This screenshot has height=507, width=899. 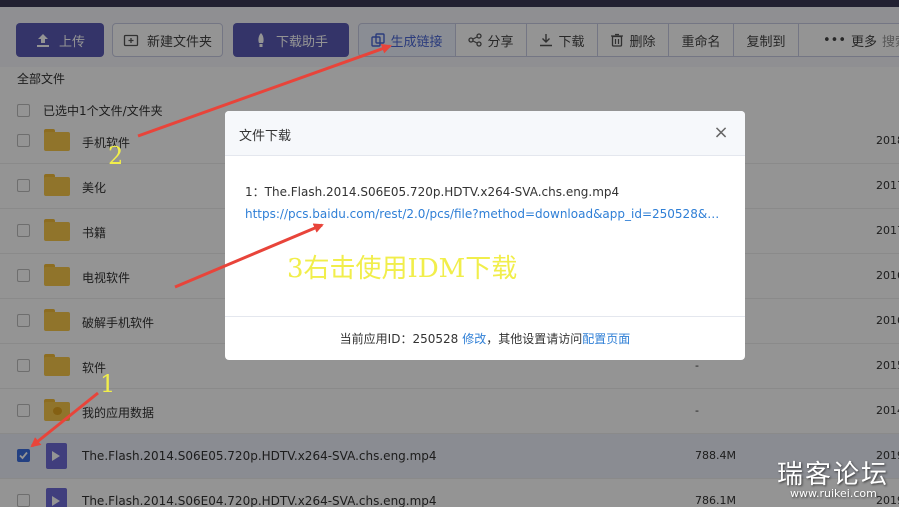 I want to click on watermark-url: www.ruikei.com, so click(x=833, y=493).